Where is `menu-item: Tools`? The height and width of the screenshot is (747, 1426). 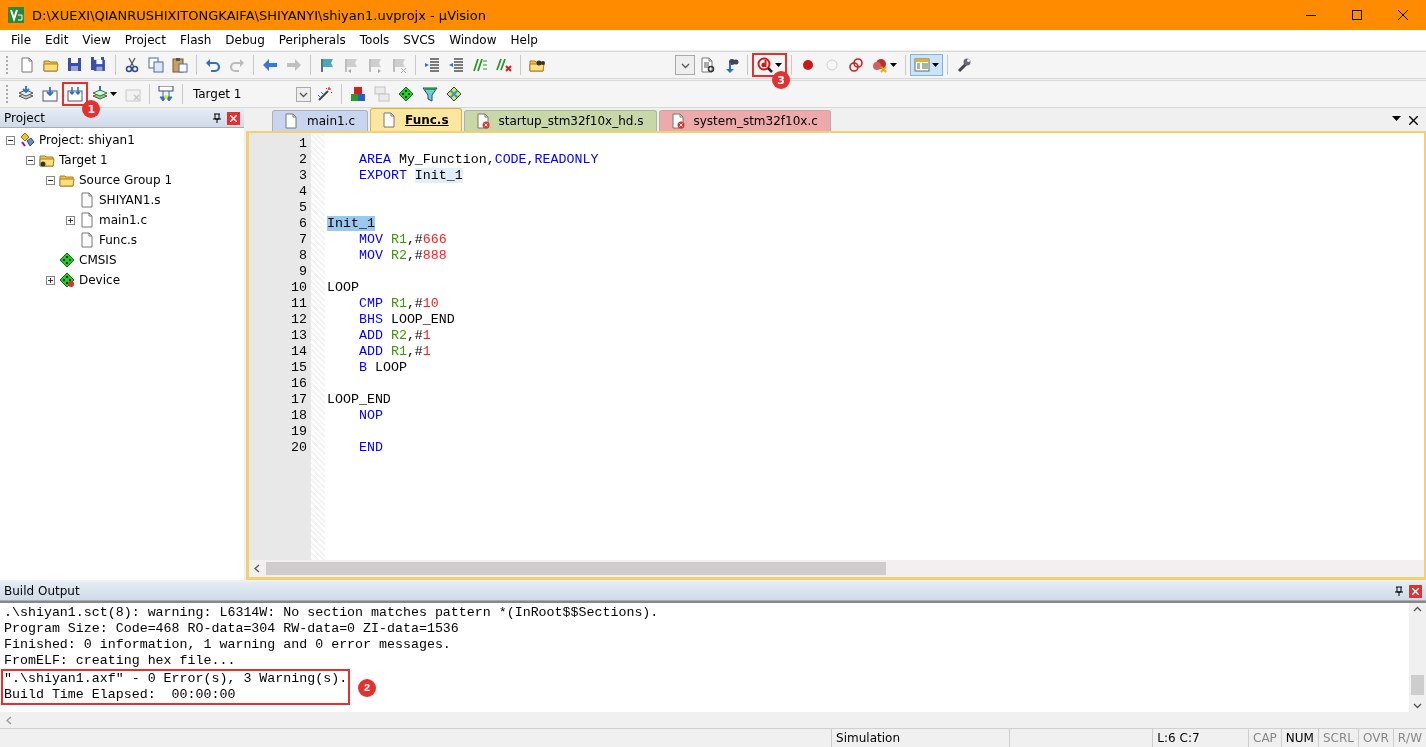
menu-item: Tools is located at coordinates (374, 40).